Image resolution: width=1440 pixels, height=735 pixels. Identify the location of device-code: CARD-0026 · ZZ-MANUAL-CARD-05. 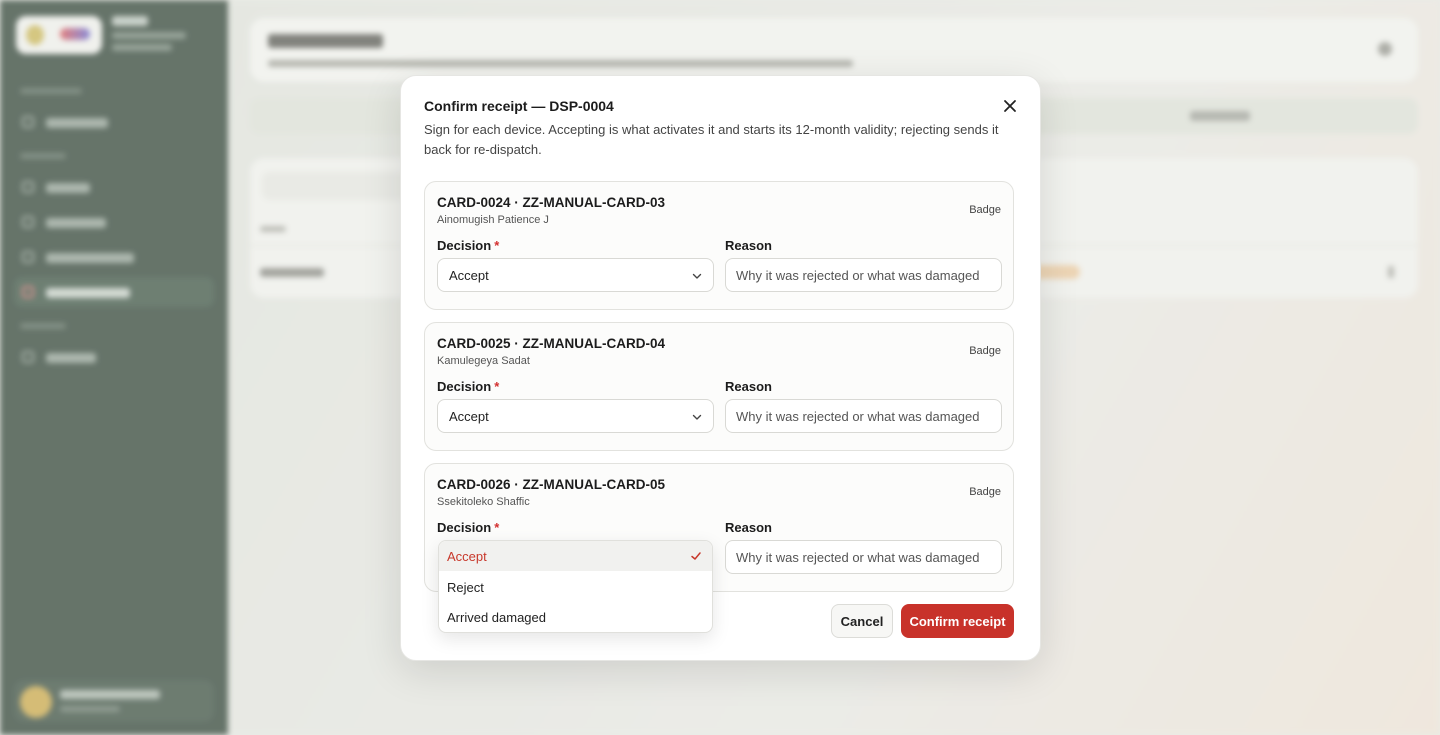
(551, 484).